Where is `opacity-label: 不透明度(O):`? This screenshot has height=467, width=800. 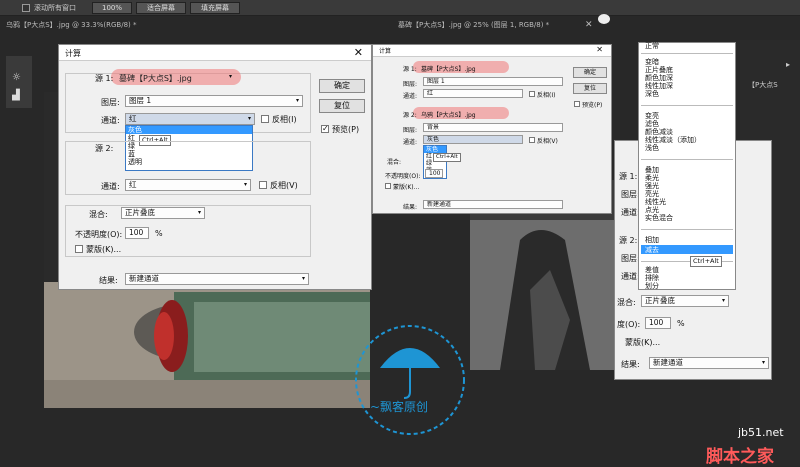 opacity-label: 不透明度(O): is located at coordinates (403, 176).